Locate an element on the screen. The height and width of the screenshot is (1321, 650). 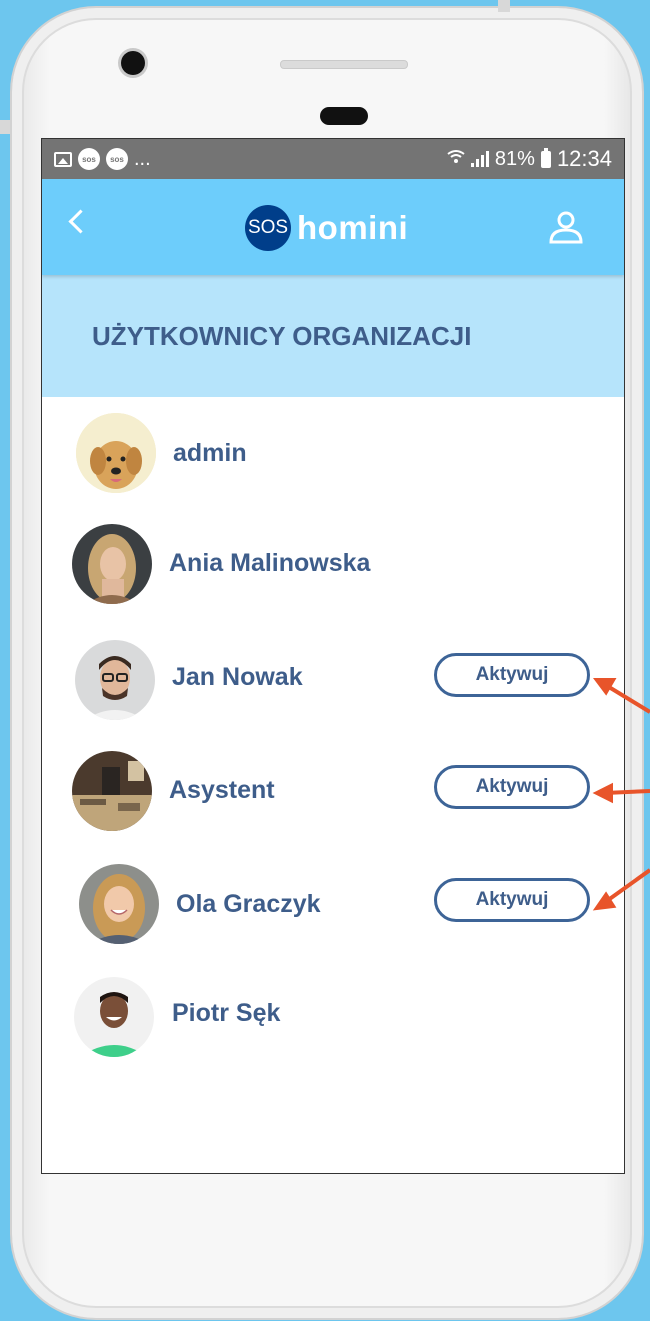
user-name: Ania Malinowska is located at coordinates (270, 563).